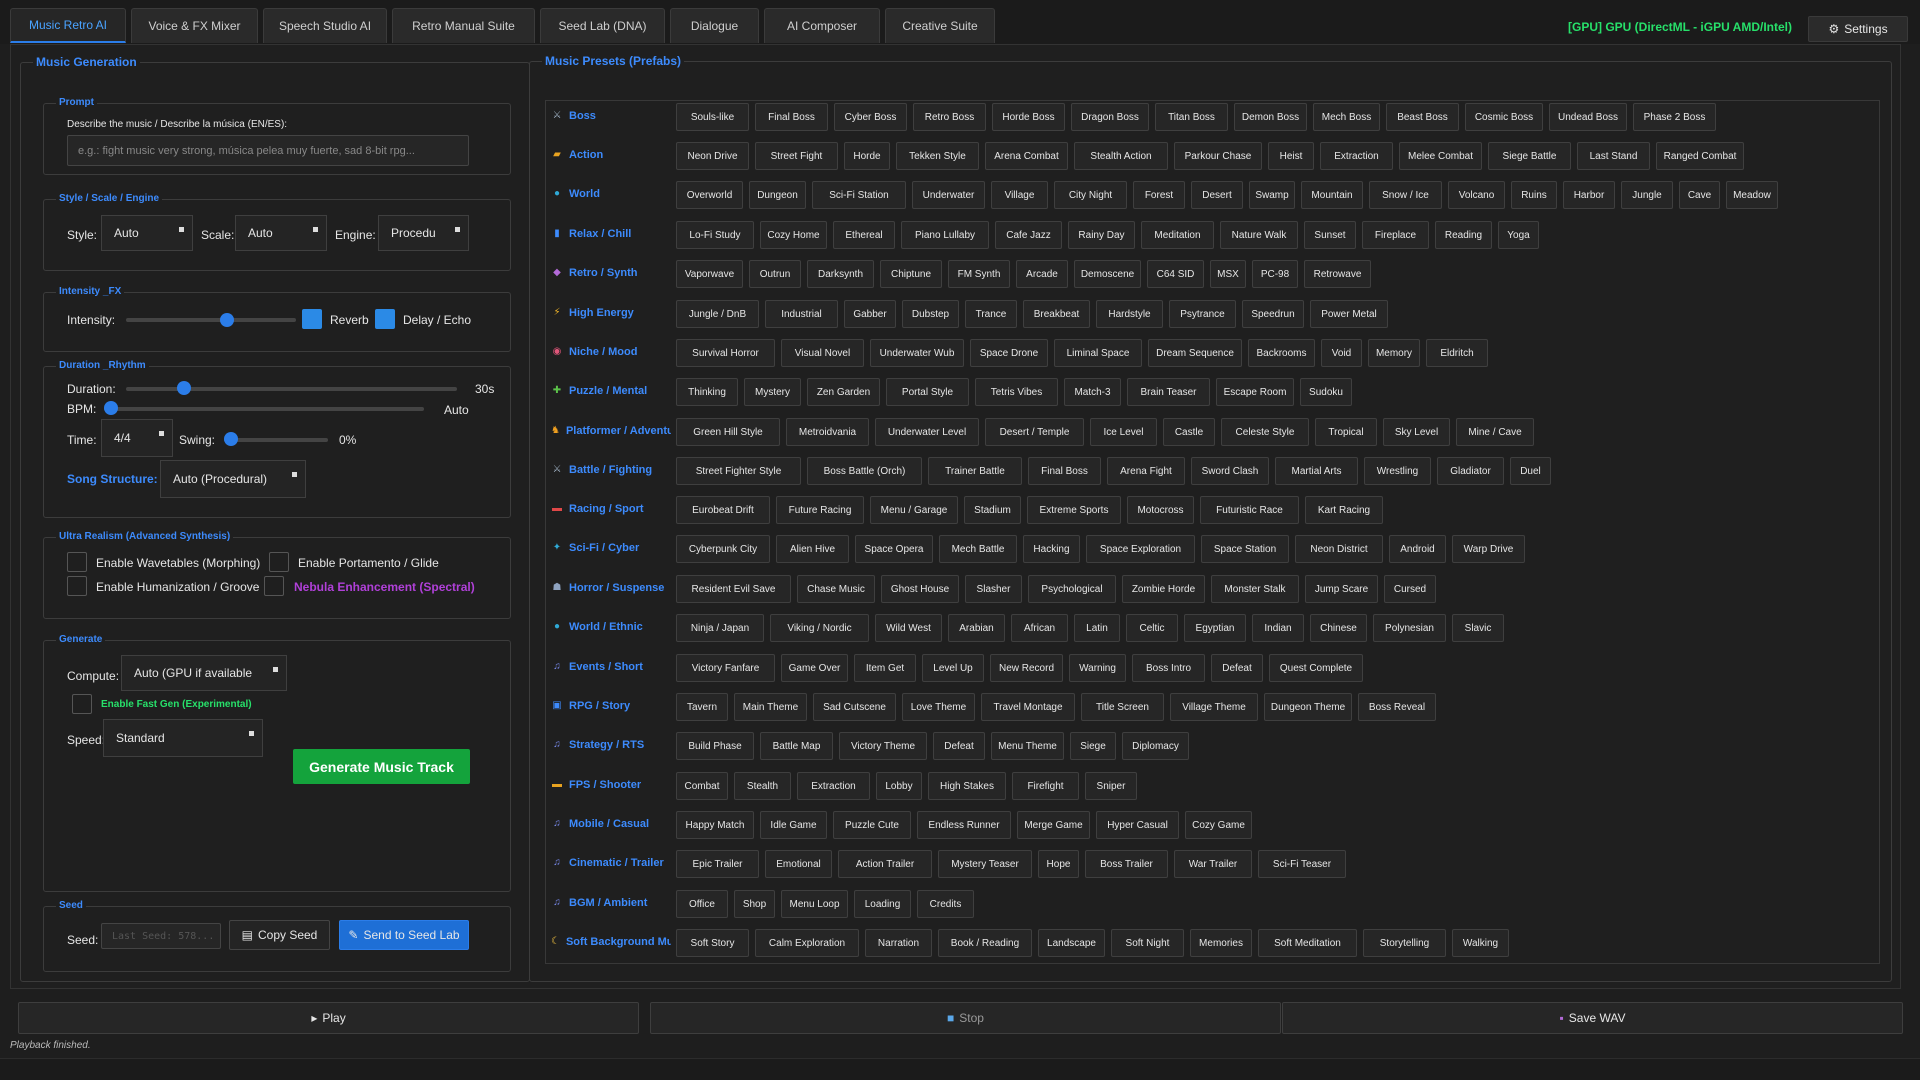 The height and width of the screenshot is (1080, 1920). I want to click on preset-button: Warning, so click(1097, 668).